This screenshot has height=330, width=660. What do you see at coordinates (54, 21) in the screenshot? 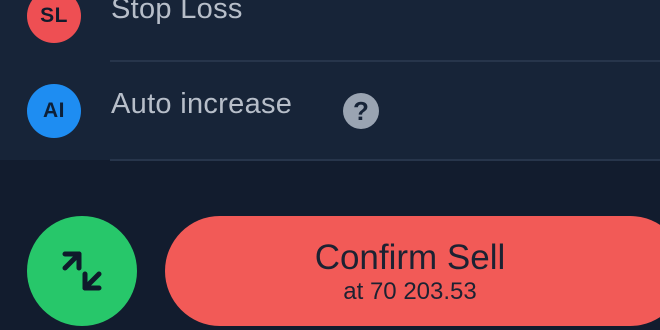
I see `stop-loss-badge: SL` at bounding box center [54, 21].